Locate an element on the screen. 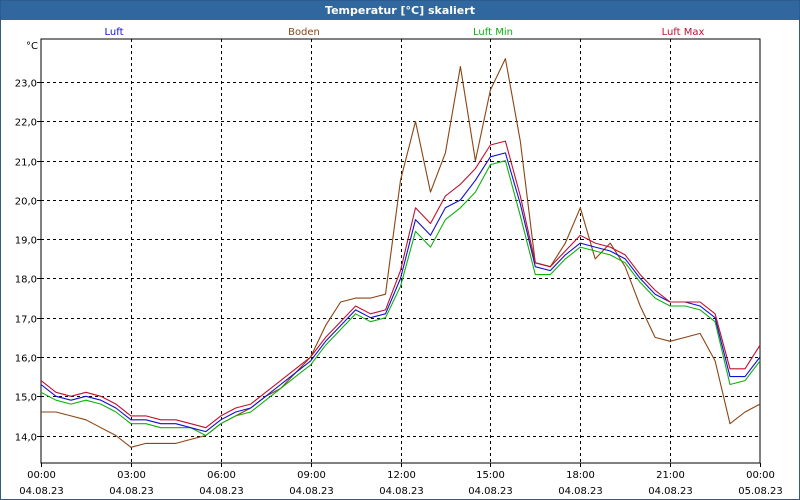  y-tick-label: 16,0 is located at coordinates (26, 359).